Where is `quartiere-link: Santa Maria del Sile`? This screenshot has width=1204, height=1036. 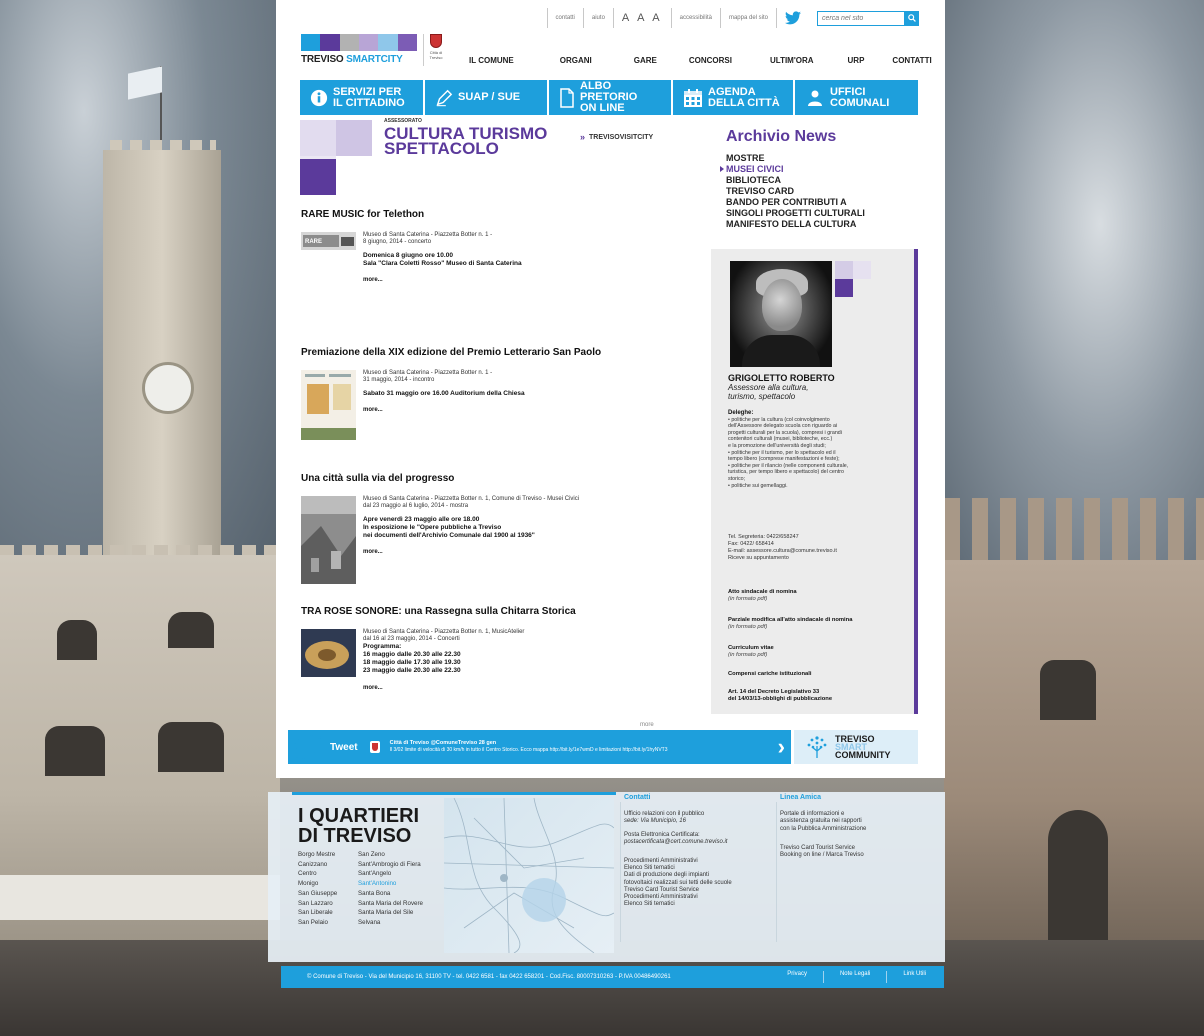
quartiere-link: Santa Maria del Sile is located at coordinates (390, 913).